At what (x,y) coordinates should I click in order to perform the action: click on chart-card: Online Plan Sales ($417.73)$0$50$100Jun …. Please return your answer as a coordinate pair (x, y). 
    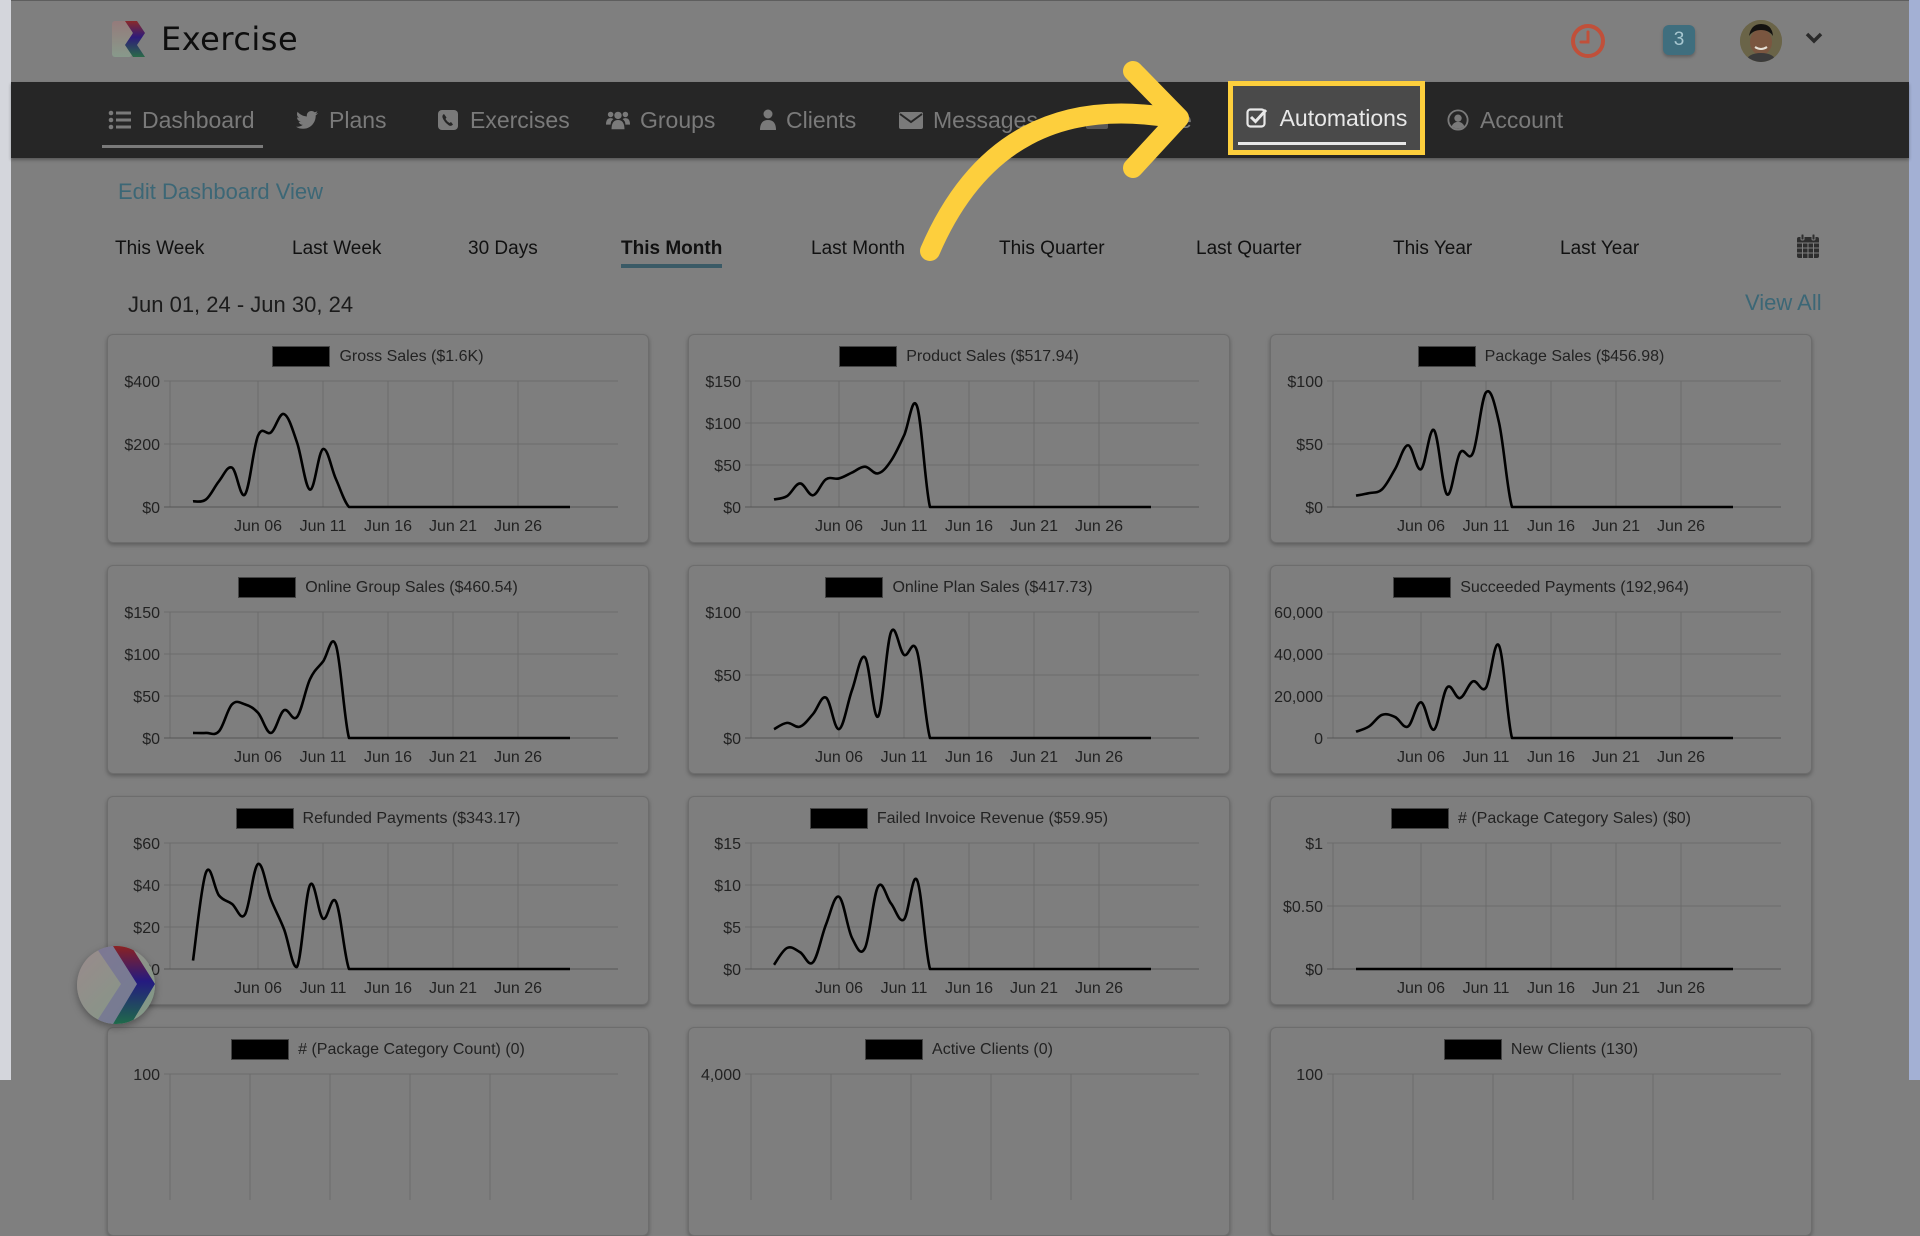
    Looking at the image, I should click on (959, 669).